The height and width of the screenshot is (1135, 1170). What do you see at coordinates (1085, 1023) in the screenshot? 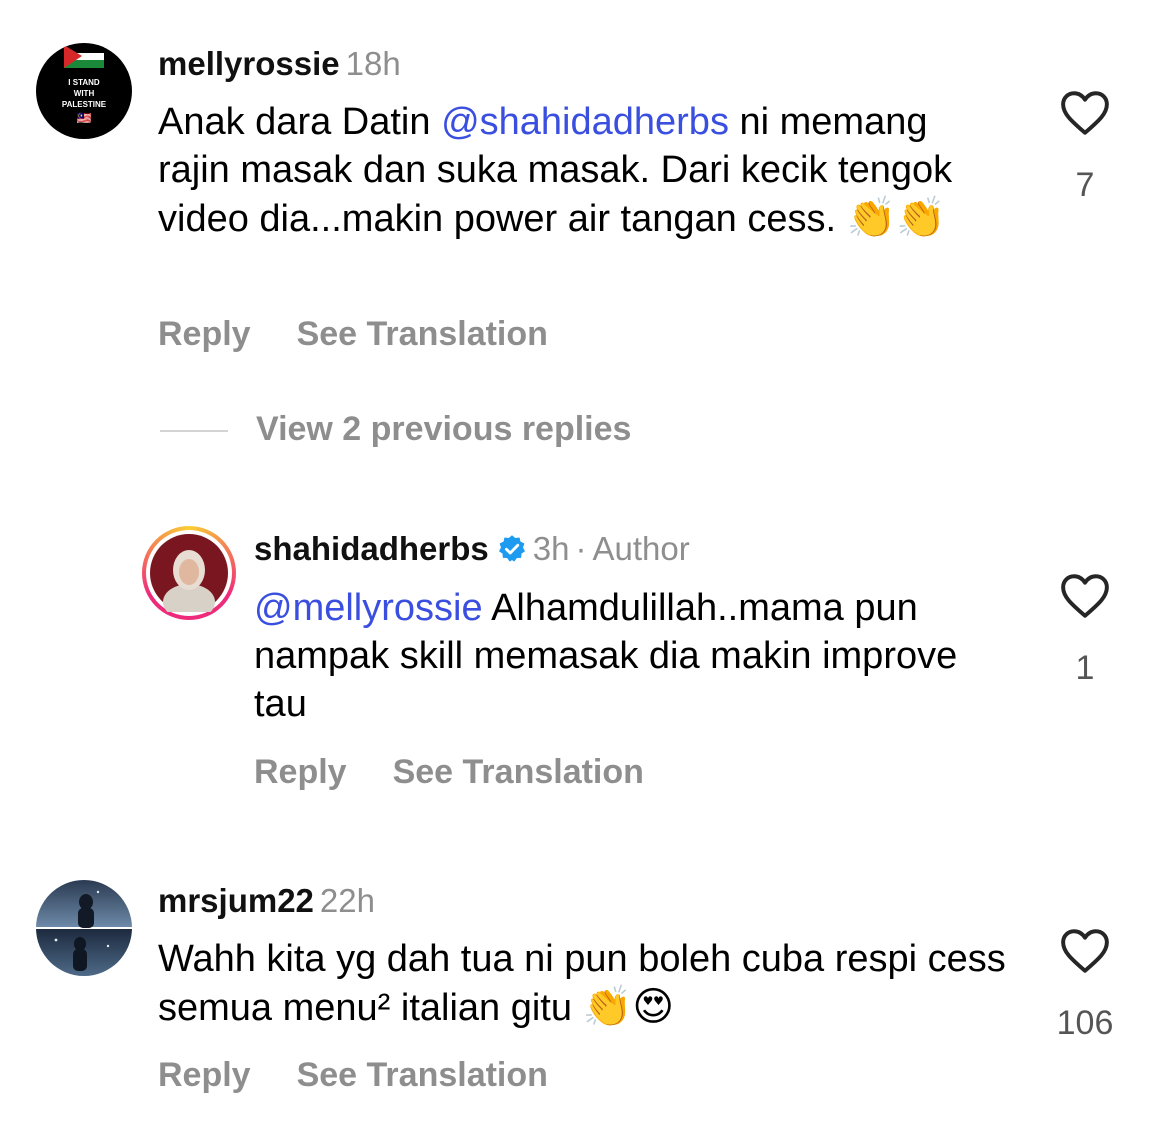
I see `like-count: 106` at bounding box center [1085, 1023].